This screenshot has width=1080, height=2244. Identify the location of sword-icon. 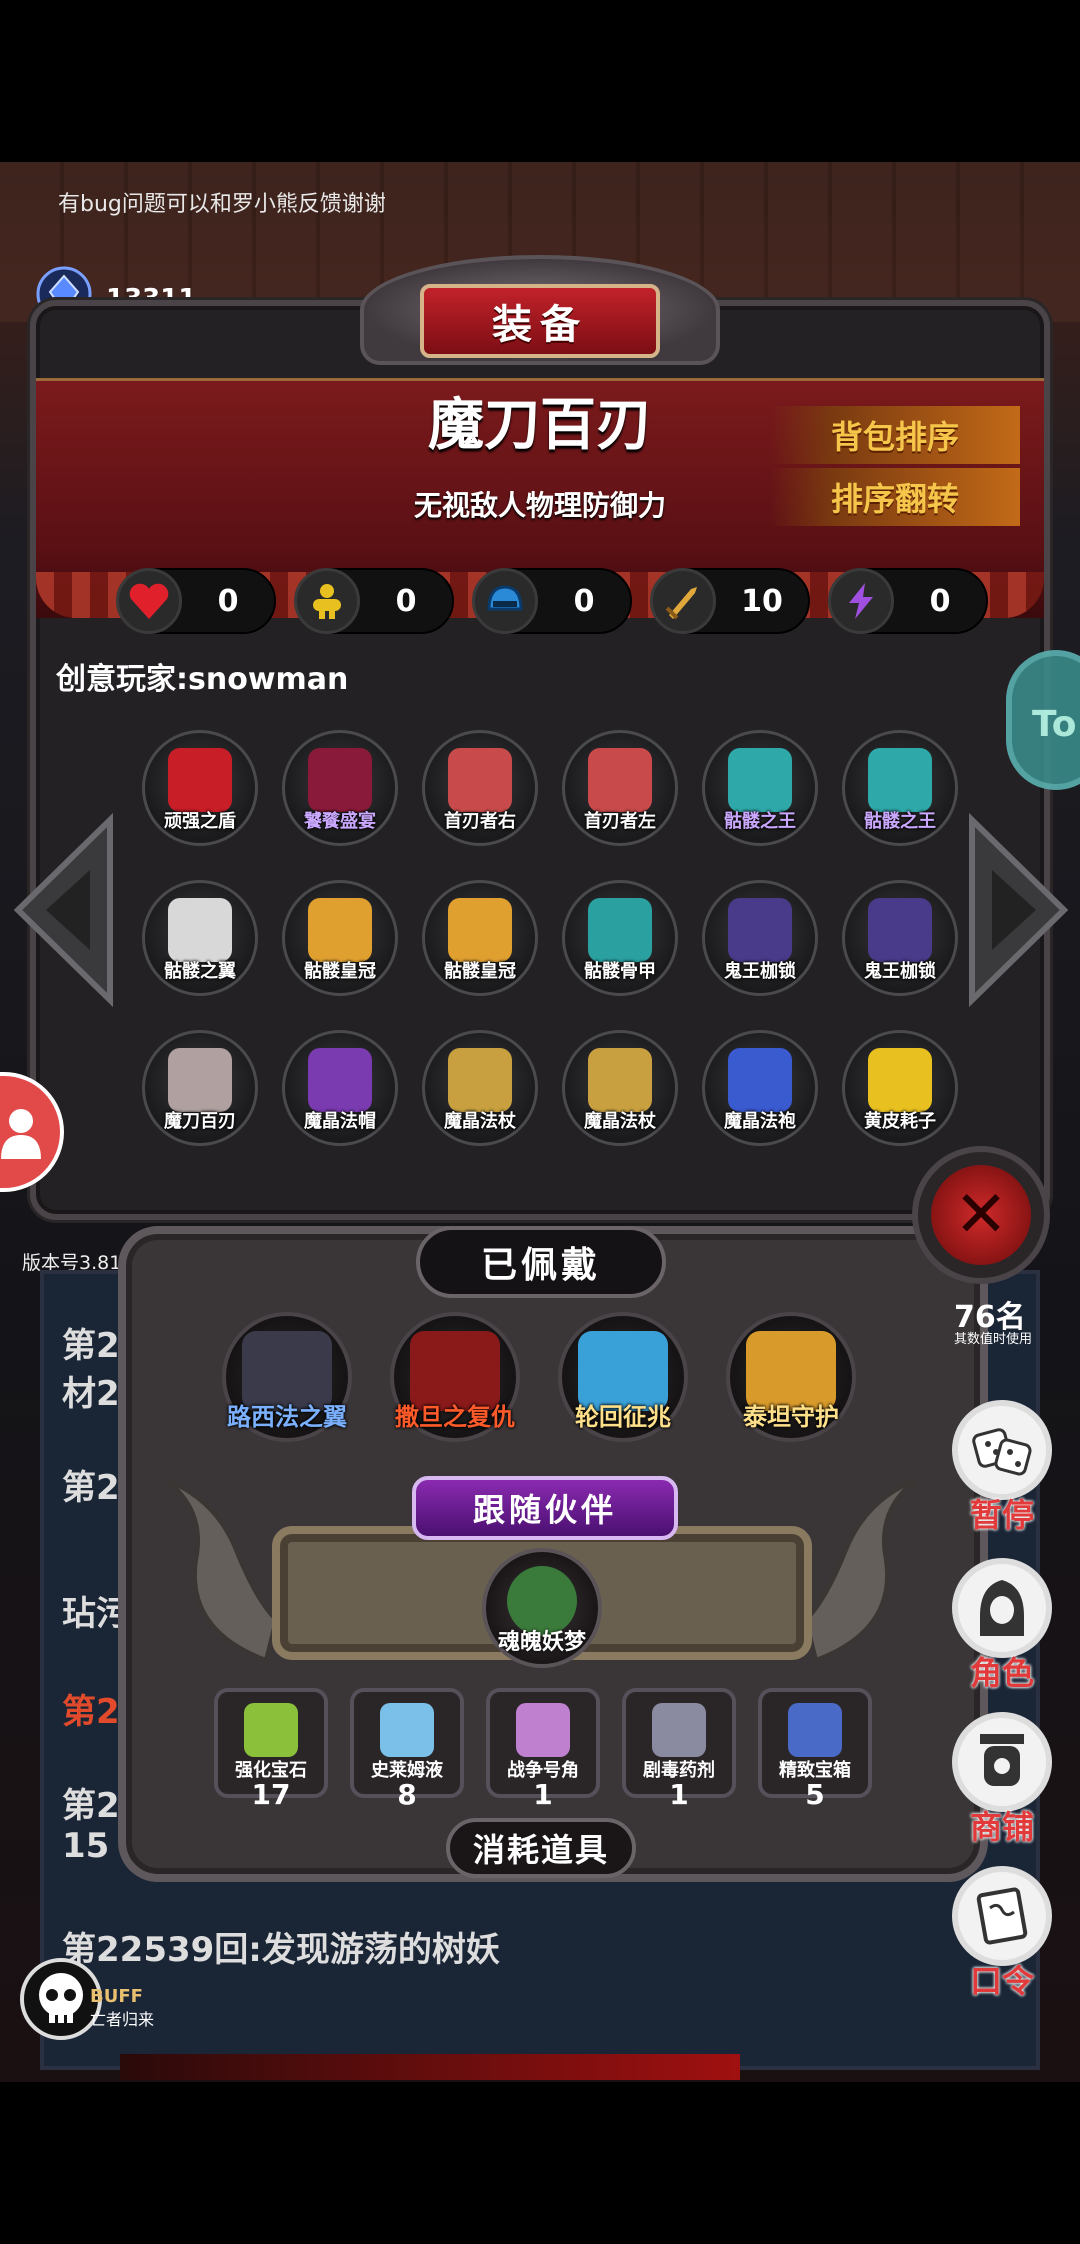
(683, 601).